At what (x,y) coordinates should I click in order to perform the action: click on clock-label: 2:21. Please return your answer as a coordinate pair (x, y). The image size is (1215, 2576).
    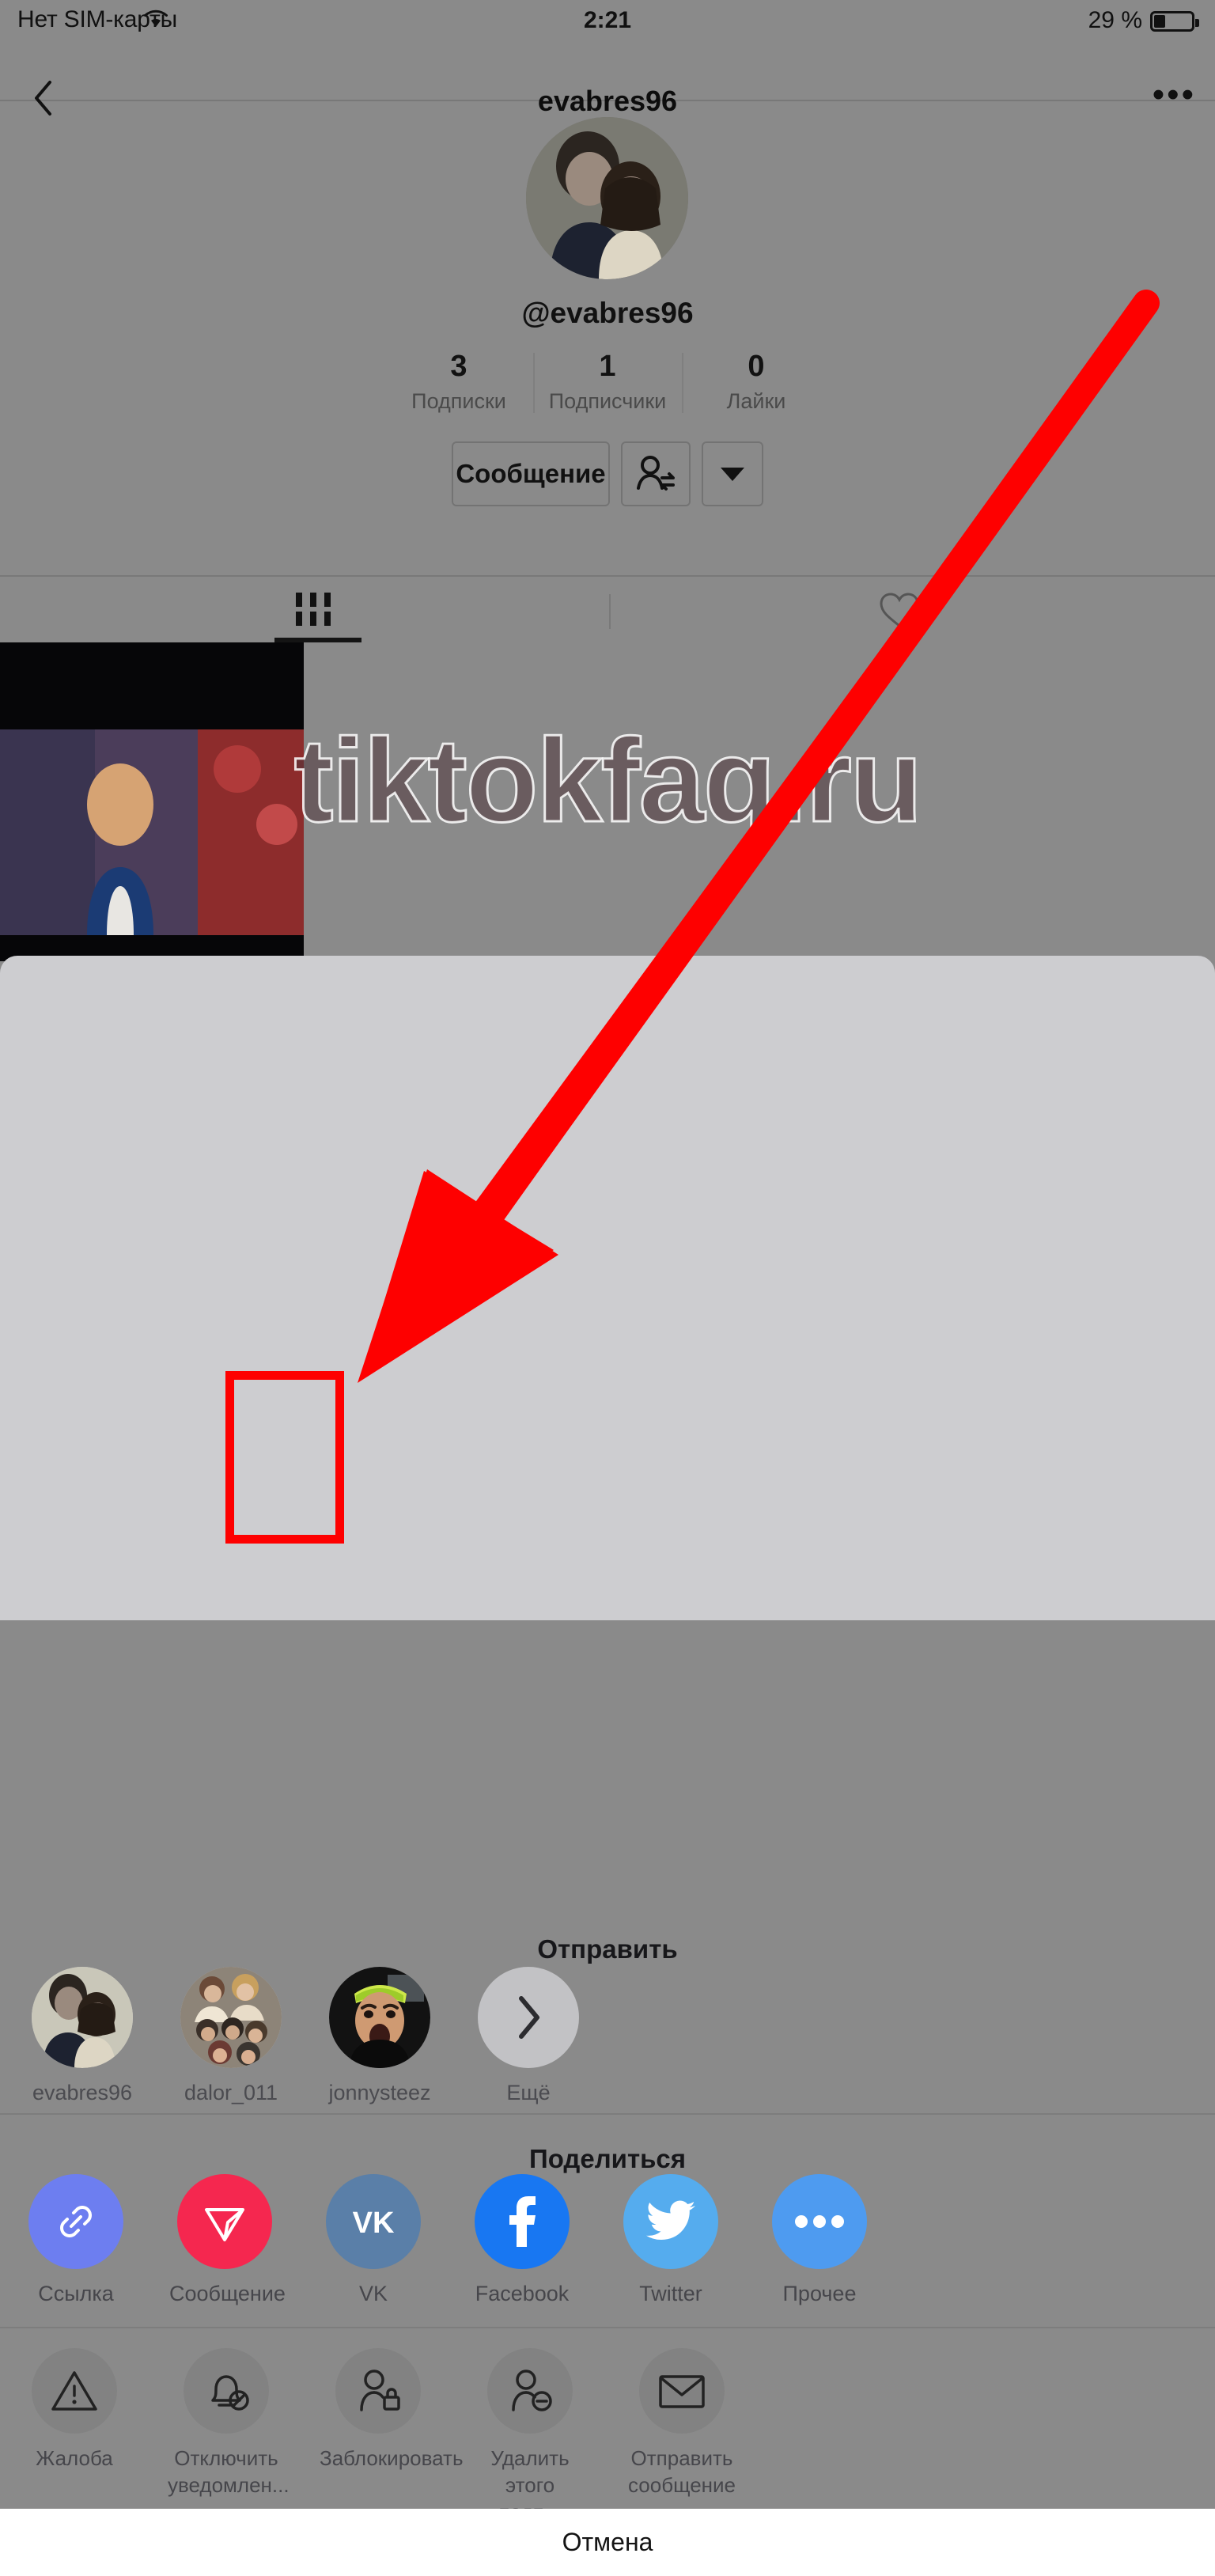
    Looking at the image, I should click on (607, 20).